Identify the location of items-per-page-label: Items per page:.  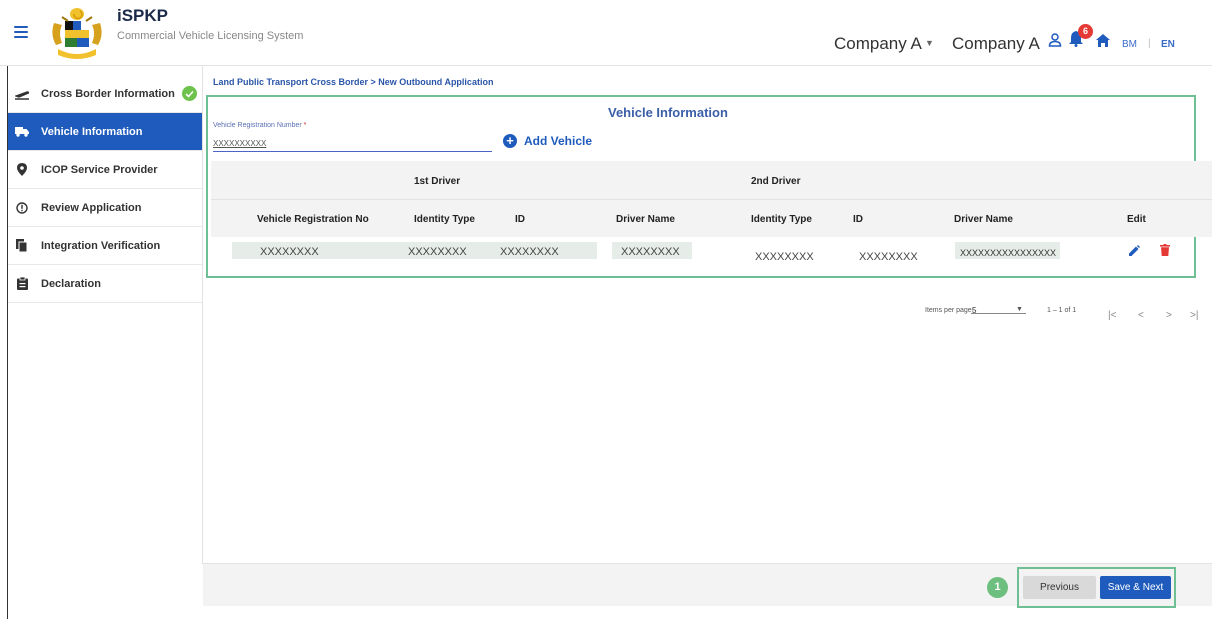
(949, 310).